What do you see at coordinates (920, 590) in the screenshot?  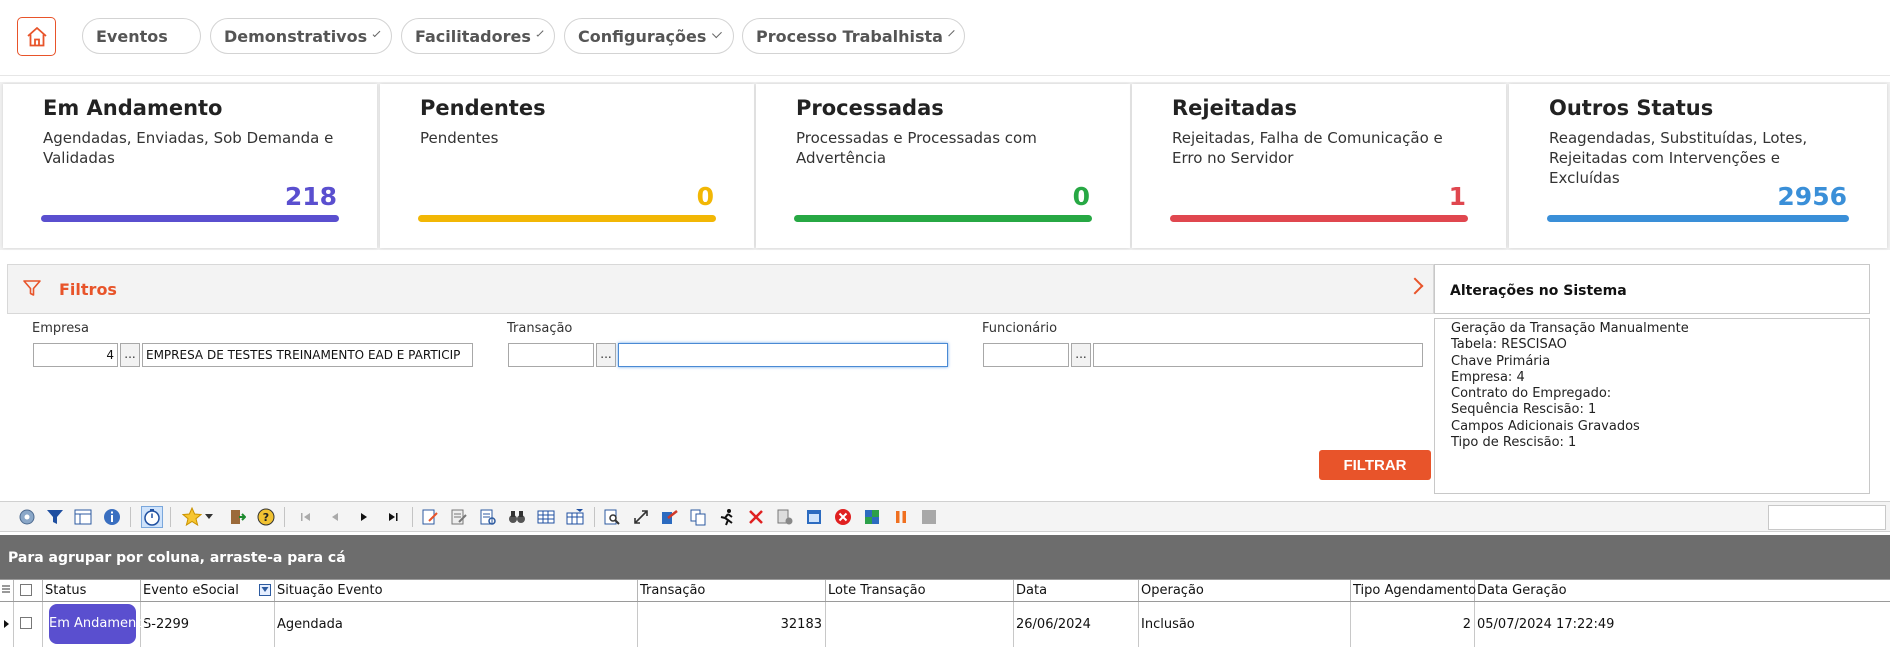 I see `col-lote-transacao: Lote Transação` at bounding box center [920, 590].